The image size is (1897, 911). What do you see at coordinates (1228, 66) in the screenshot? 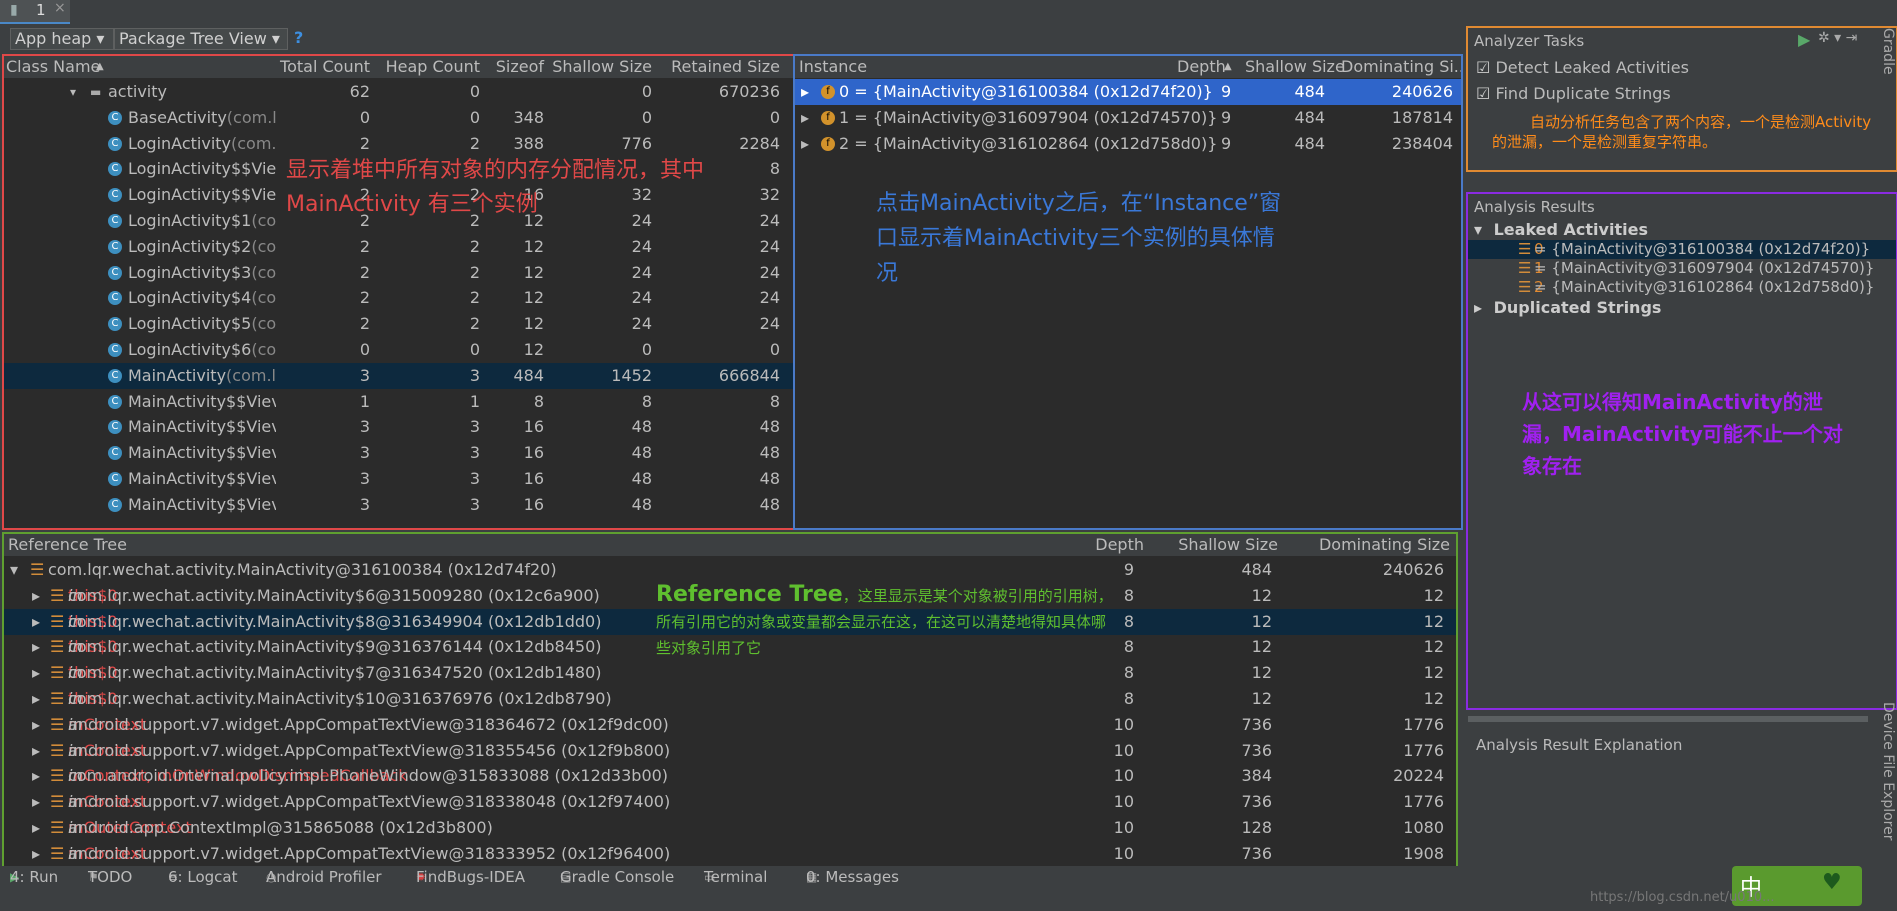
I see `sort-asc-icon: ▲` at bounding box center [1228, 66].